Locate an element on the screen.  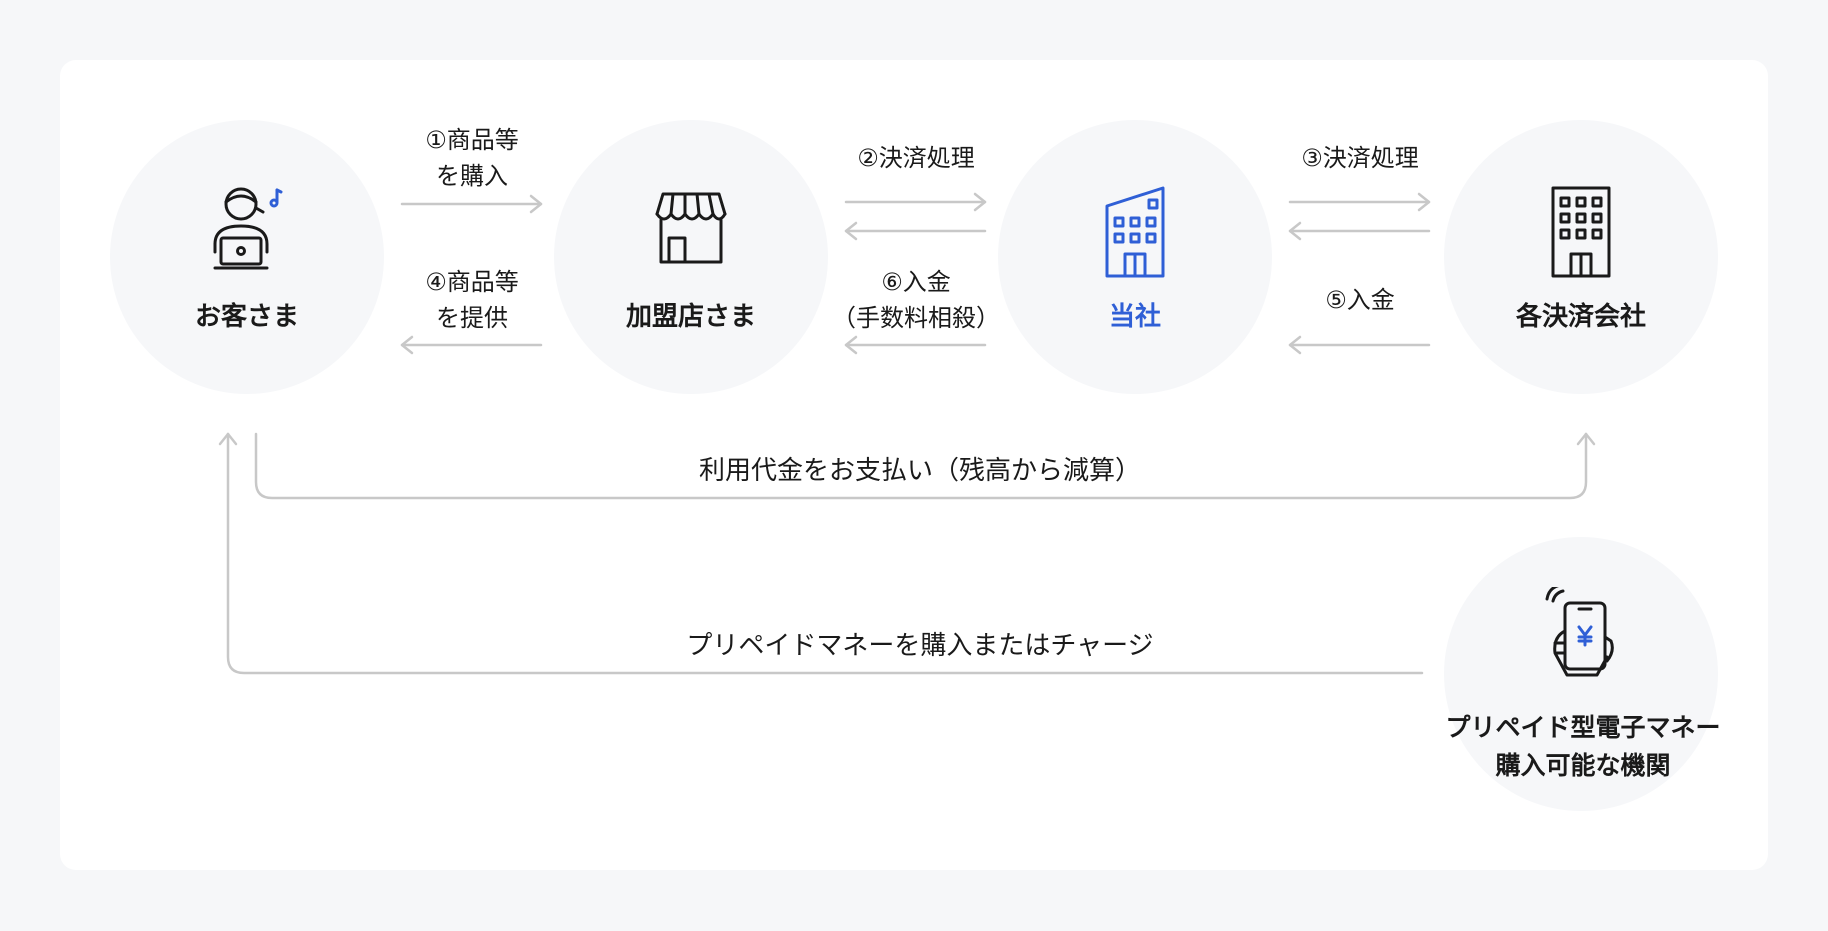
node-merchant: 加盟店さま is located at coordinates (691, 257).